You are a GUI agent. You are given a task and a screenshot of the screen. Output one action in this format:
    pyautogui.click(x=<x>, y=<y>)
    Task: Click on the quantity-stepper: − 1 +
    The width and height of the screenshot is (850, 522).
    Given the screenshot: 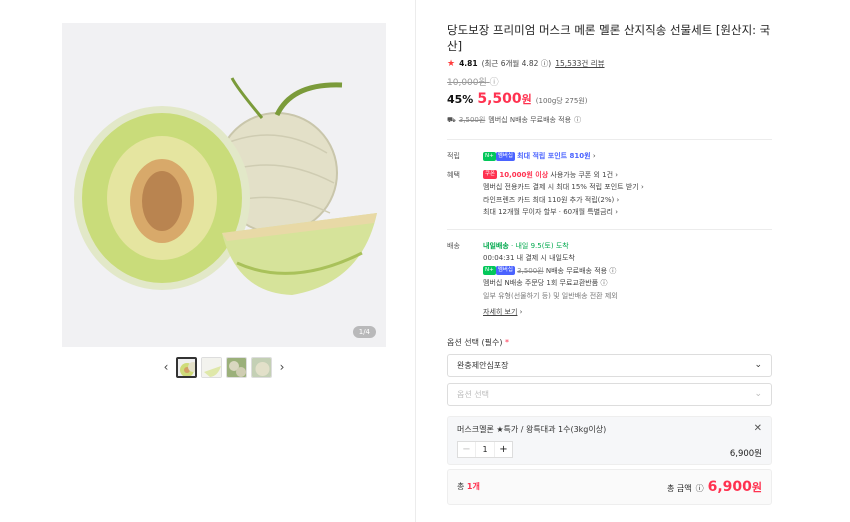 What is the action you would take?
    pyautogui.click(x=485, y=449)
    